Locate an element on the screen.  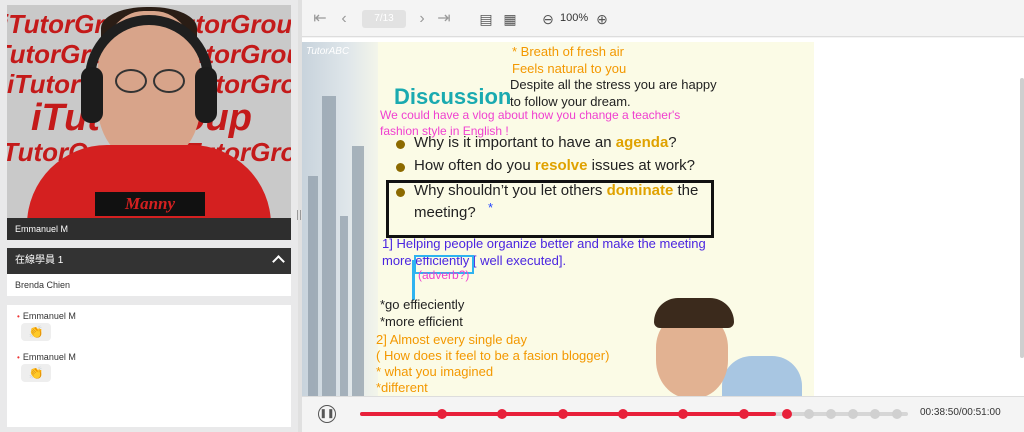
time-display: 00:38:50/00:51:00 is located at coordinates (960, 412).